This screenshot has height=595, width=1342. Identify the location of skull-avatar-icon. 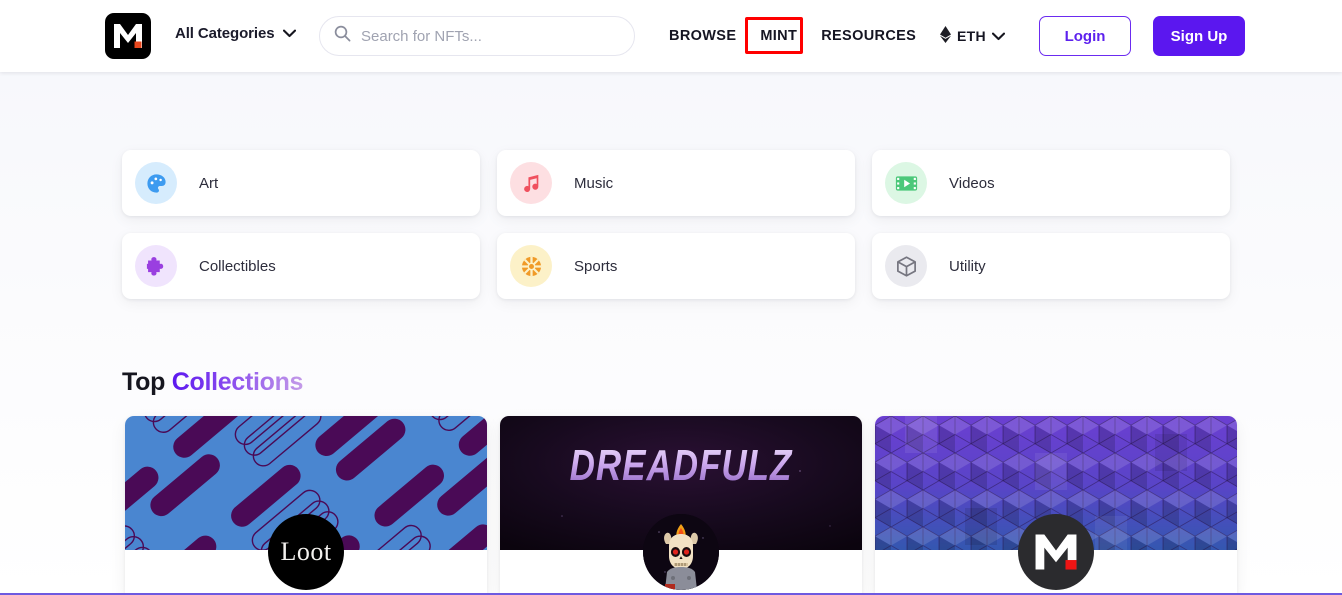
(681, 552).